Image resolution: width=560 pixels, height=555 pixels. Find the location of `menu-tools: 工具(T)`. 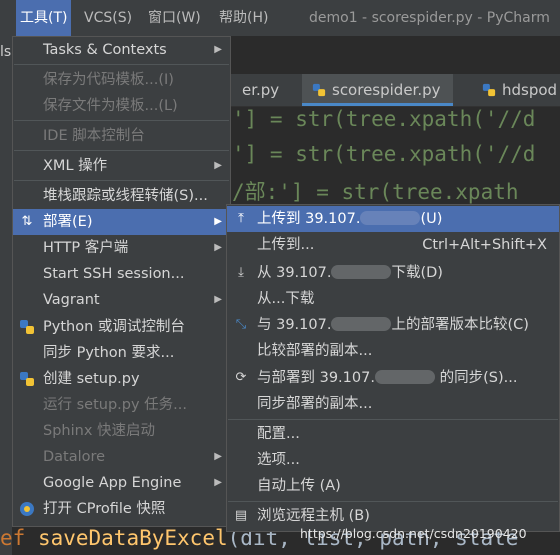

menu-tools: 工具(T) is located at coordinates (44, 18).